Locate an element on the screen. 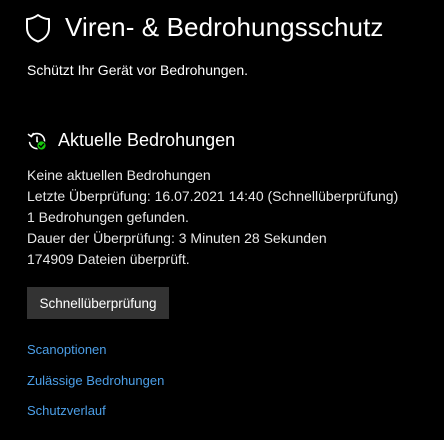  scan-options-link: Scanoptionen is located at coordinates (67, 349).